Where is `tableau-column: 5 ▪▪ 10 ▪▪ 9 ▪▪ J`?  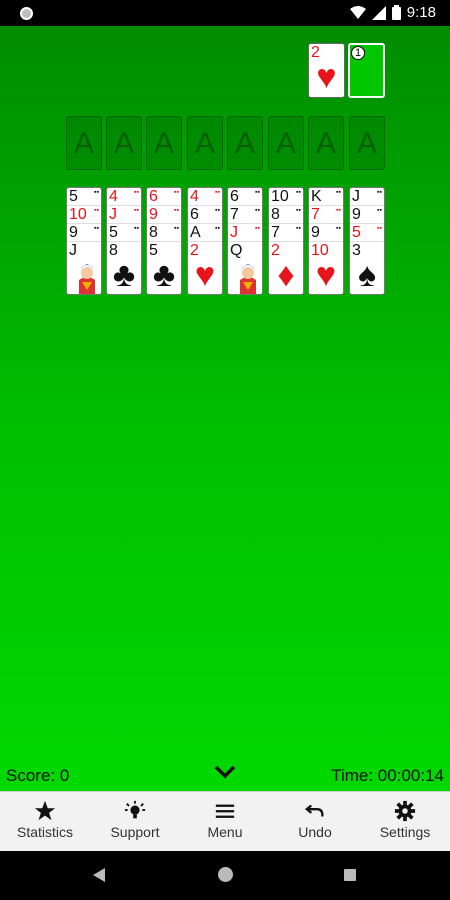 tableau-column: 5 ▪▪ 10 ▪▪ 9 ▪▪ J is located at coordinates (84, 241).